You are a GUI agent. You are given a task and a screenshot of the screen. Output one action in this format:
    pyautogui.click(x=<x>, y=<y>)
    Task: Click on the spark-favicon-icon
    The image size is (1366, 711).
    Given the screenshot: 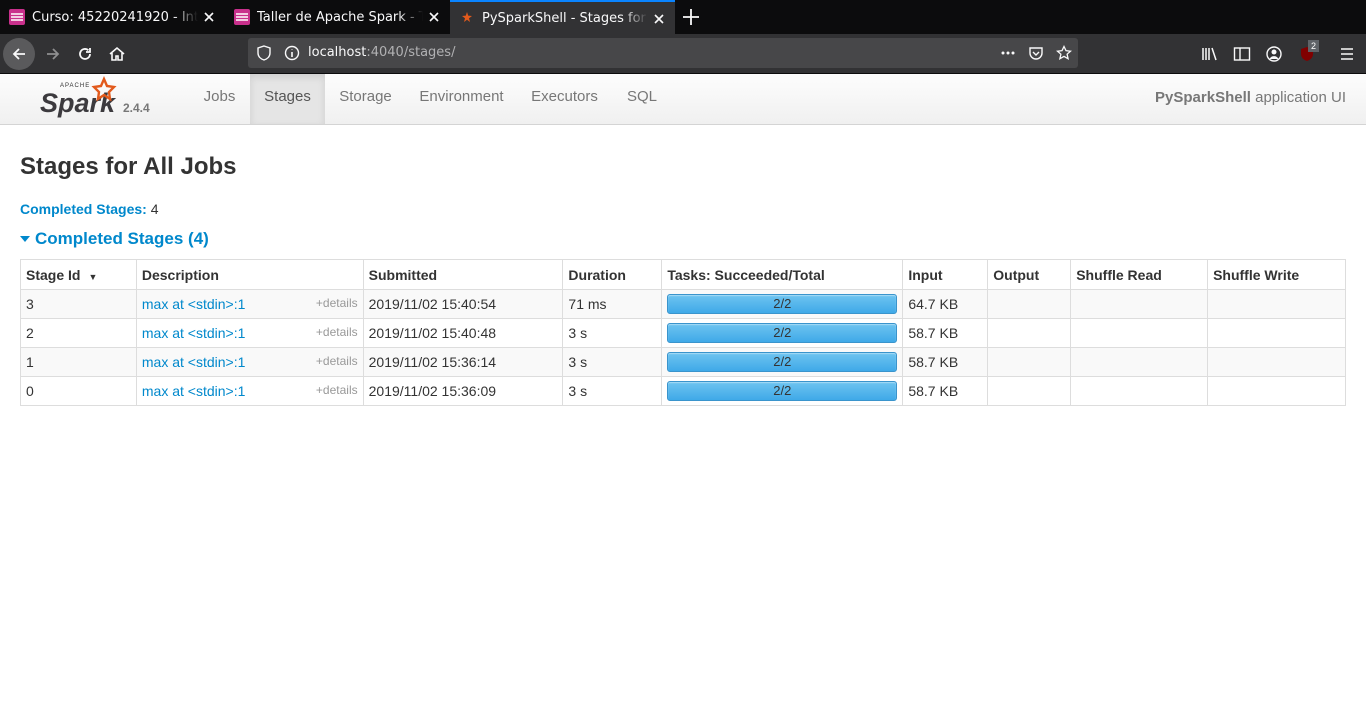 What is the action you would take?
    pyautogui.click(x=467, y=17)
    